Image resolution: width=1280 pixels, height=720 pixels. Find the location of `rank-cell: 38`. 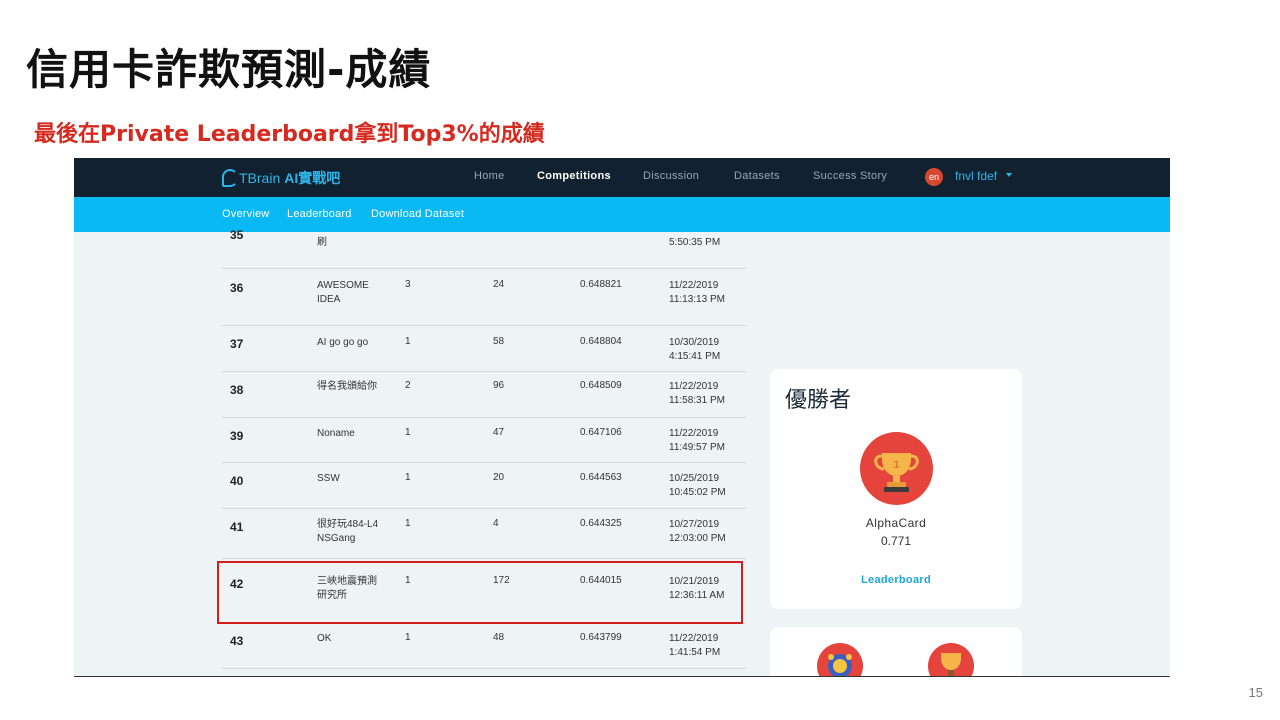

rank-cell: 38 is located at coordinates (237, 390).